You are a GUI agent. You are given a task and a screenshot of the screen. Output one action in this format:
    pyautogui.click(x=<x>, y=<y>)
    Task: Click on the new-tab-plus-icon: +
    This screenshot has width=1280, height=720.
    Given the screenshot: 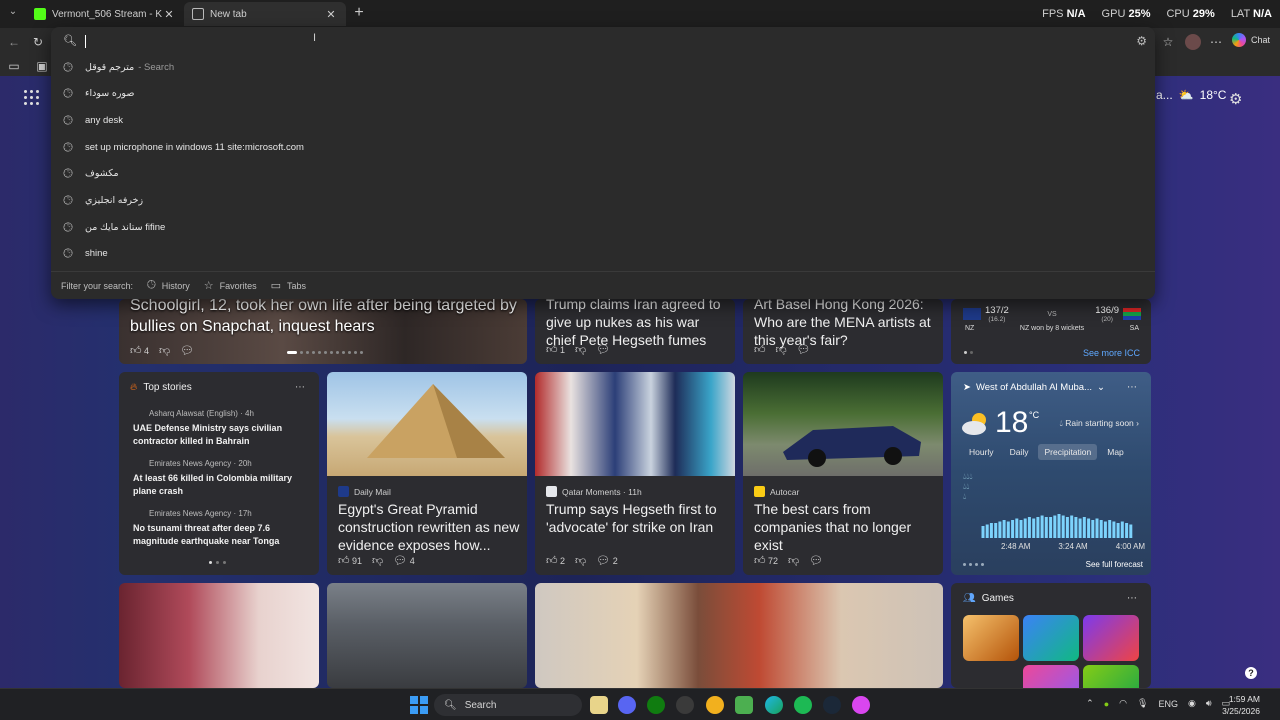 What is the action you would take?
    pyautogui.click(x=359, y=13)
    